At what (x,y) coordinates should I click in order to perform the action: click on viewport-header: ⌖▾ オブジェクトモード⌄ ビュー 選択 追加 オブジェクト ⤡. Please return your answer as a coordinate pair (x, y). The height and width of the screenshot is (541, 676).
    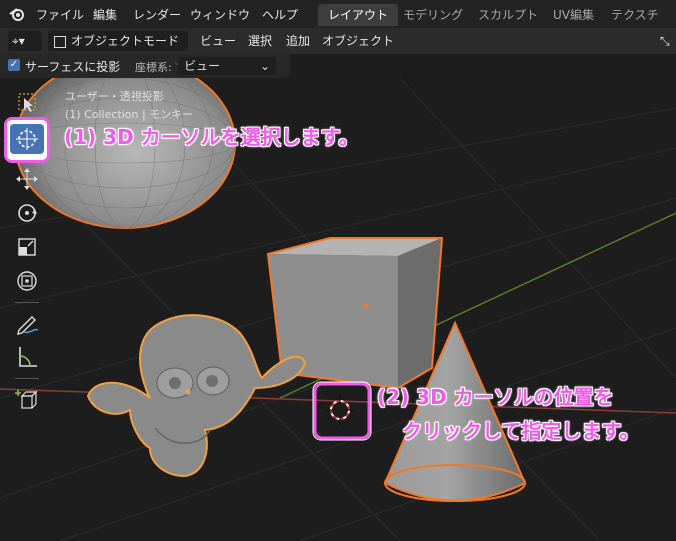
    Looking at the image, I should click on (338, 48).